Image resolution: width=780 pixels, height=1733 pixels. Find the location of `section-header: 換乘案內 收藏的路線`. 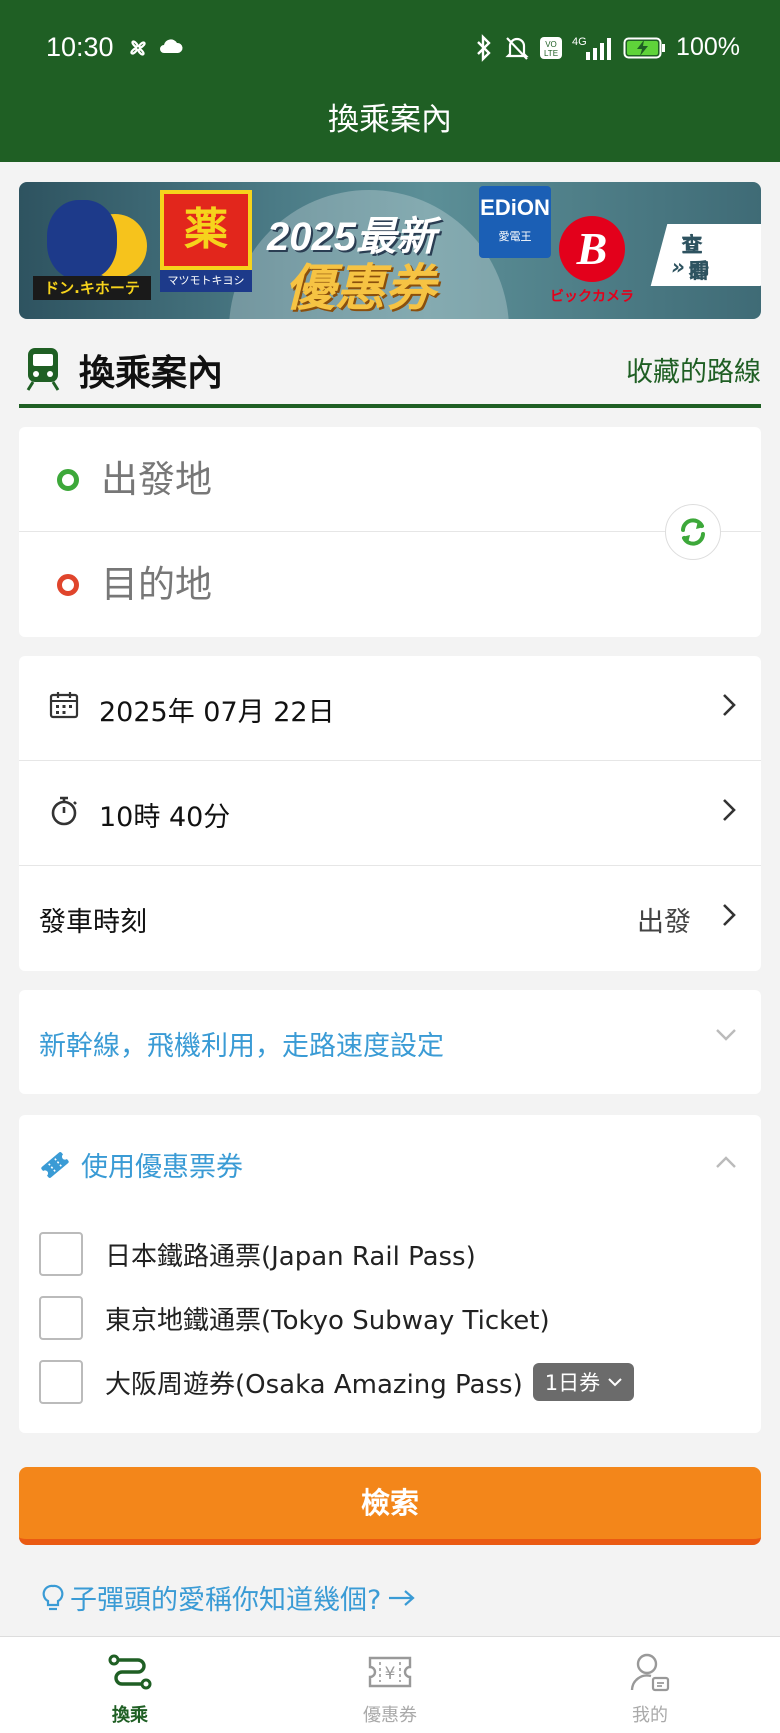

section-header: 換乘案內 收藏的路線 is located at coordinates (390, 372).